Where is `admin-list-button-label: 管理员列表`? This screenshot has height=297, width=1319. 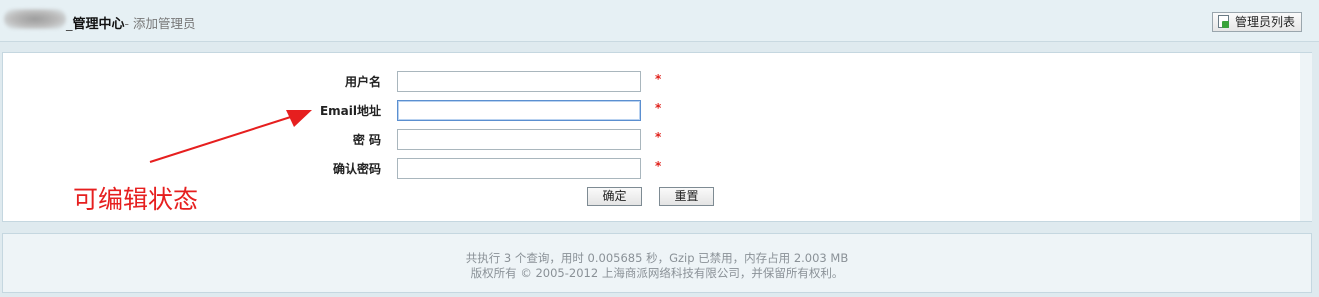 admin-list-button-label: 管理员列表 is located at coordinates (1265, 22).